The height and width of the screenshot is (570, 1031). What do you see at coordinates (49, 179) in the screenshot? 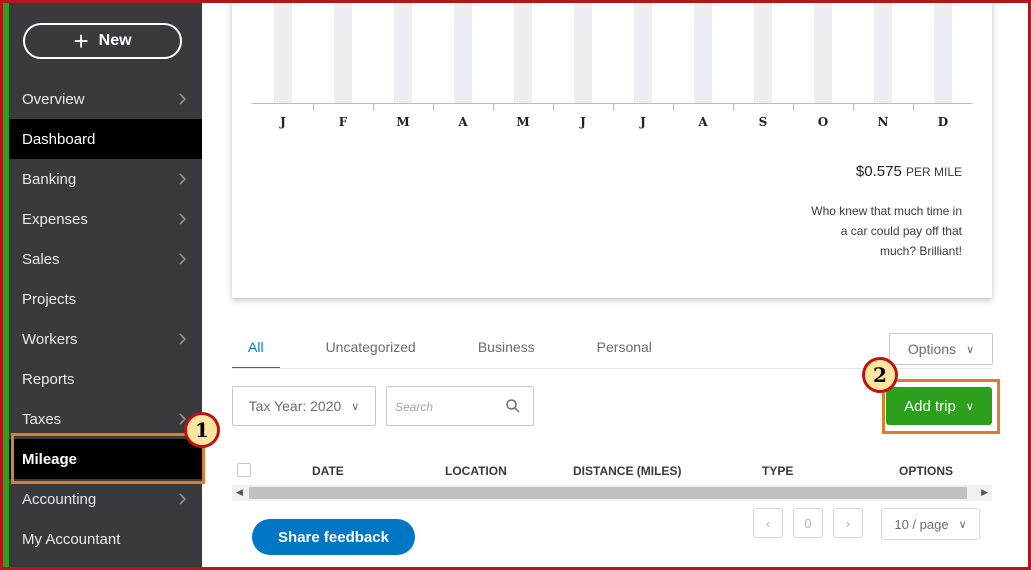
I see `sidebar-item-label: Banking` at bounding box center [49, 179].